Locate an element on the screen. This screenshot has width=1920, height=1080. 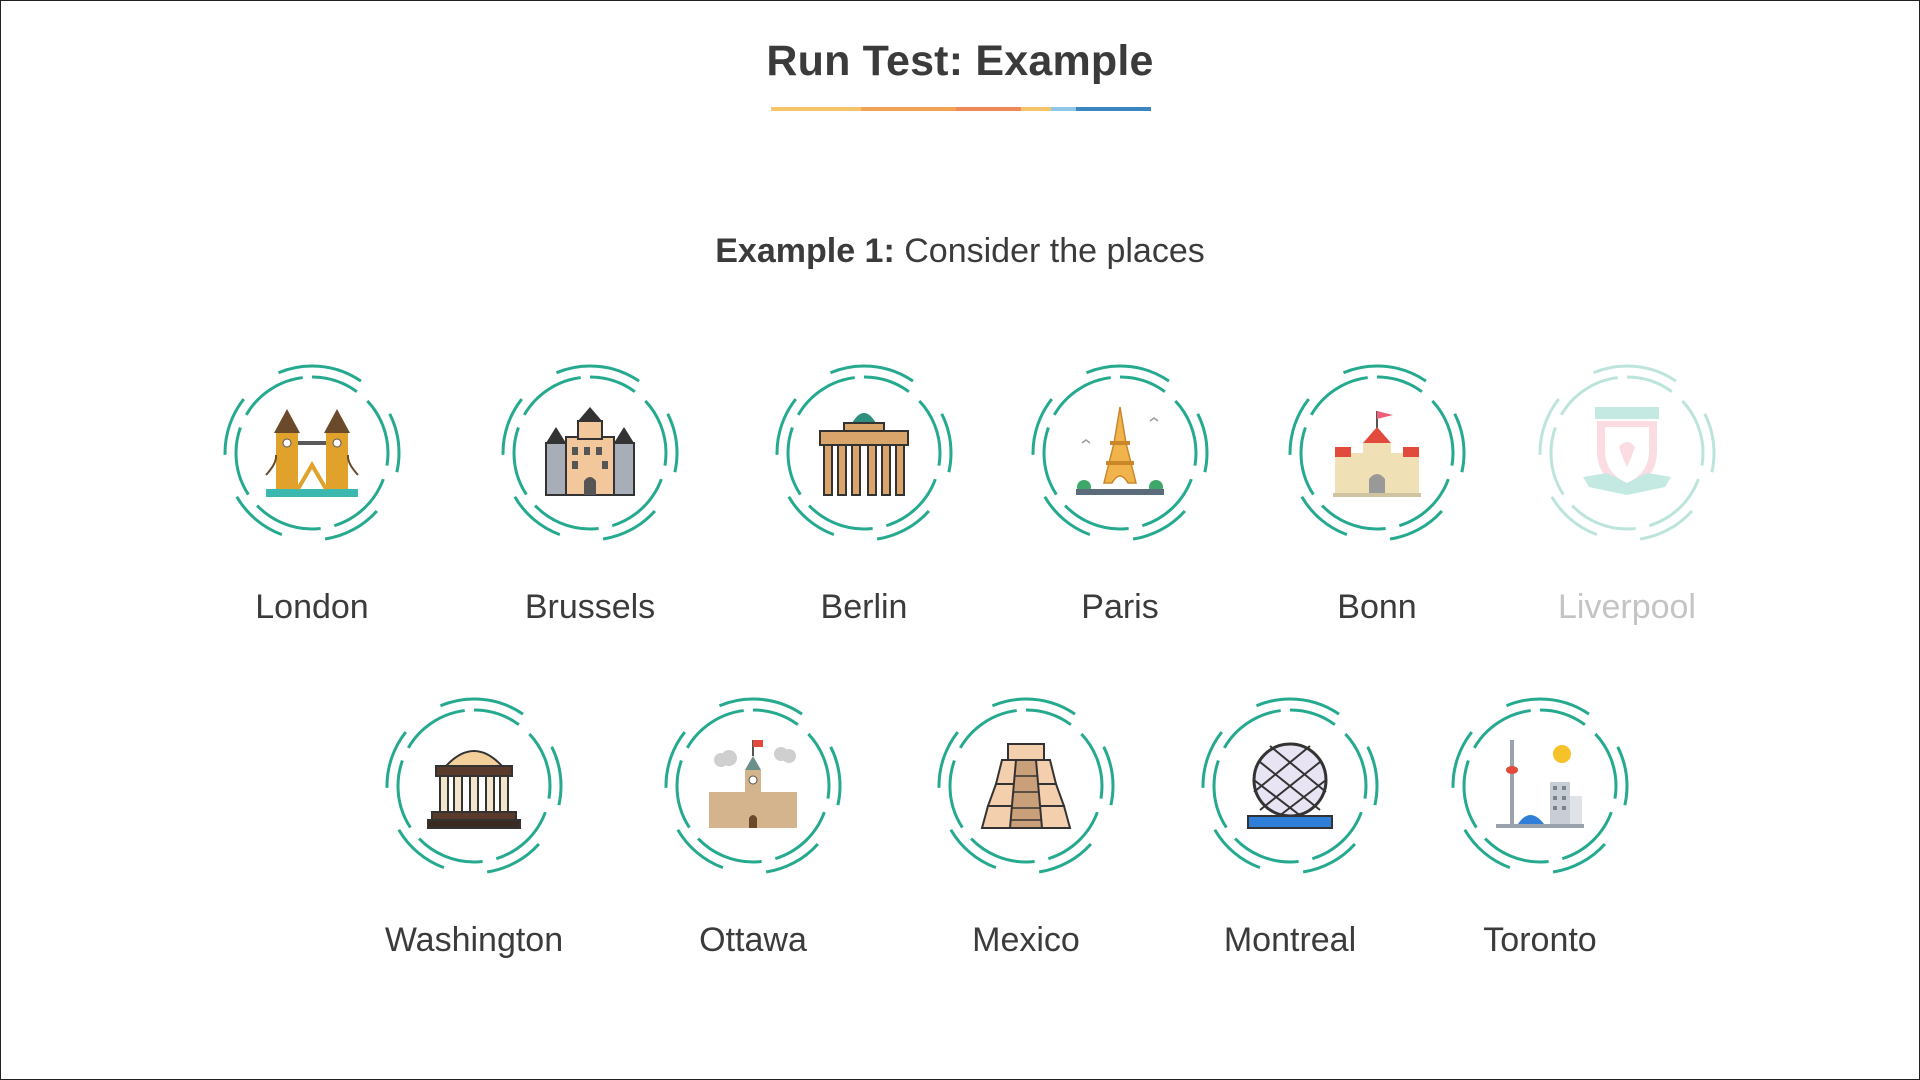
place-label: Bonn is located at coordinates (1377, 607).